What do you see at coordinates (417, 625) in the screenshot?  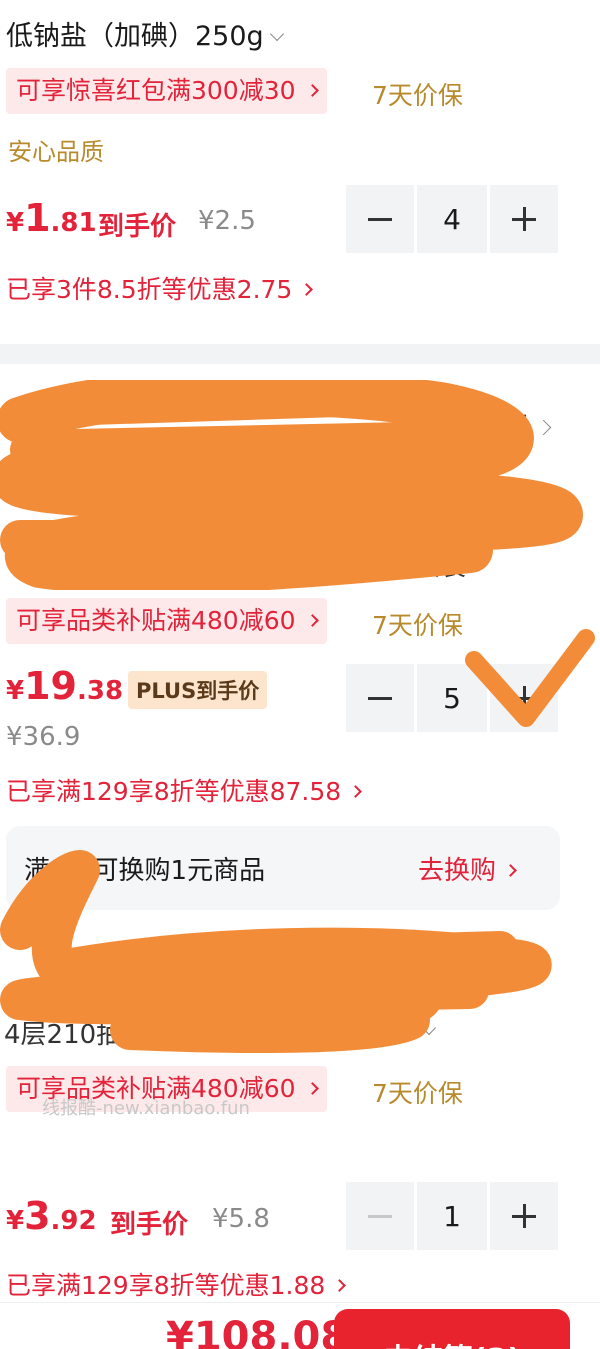 I see `item2-warranty-badge: 7天价保` at bounding box center [417, 625].